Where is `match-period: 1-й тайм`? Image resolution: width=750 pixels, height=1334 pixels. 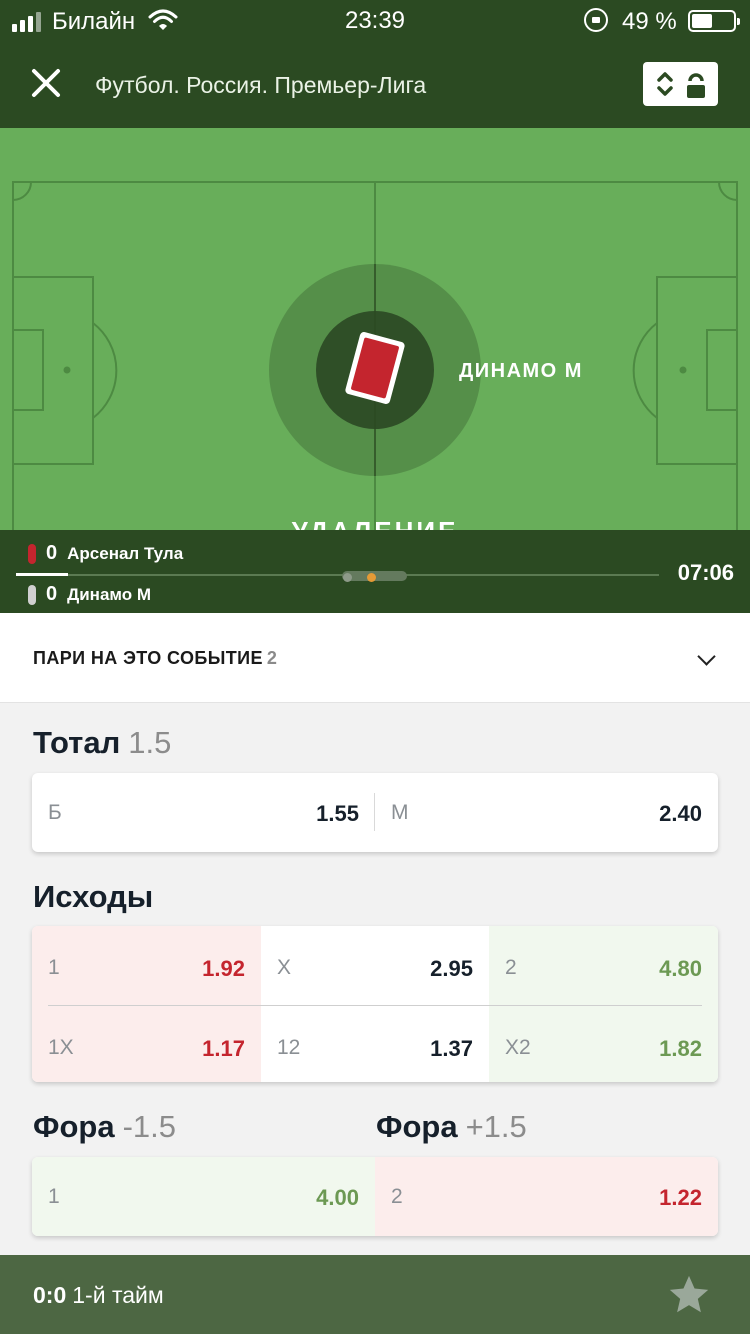 match-period: 1-й тайм is located at coordinates (118, 1295).